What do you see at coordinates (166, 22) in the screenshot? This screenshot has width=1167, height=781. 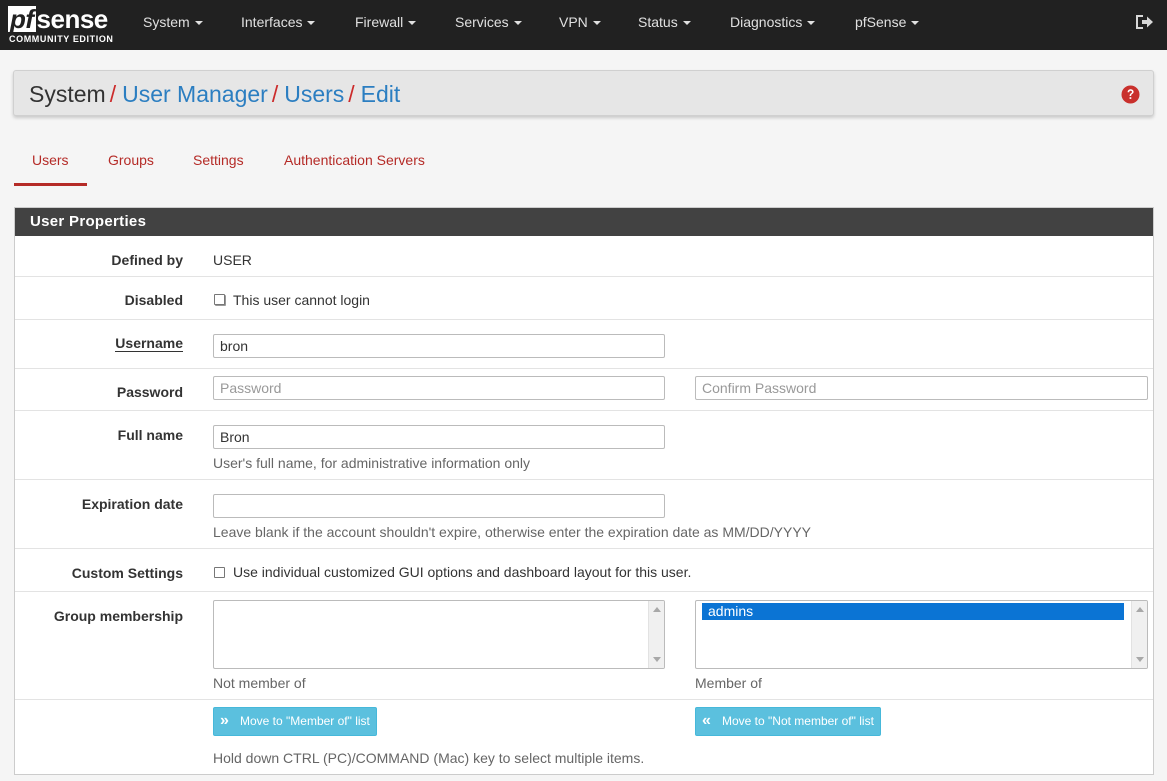 I see `nav-label: System` at bounding box center [166, 22].